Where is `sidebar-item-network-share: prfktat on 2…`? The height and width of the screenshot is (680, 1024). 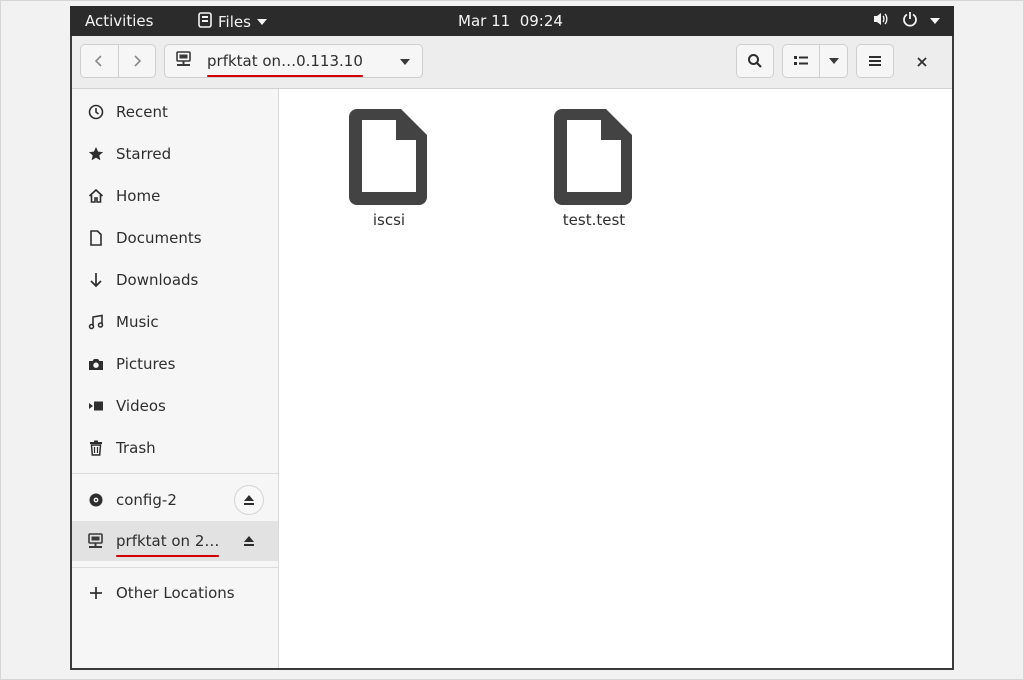
sidebar-item-network-share: prfktat on 2… is located at coordinates (175, 541).